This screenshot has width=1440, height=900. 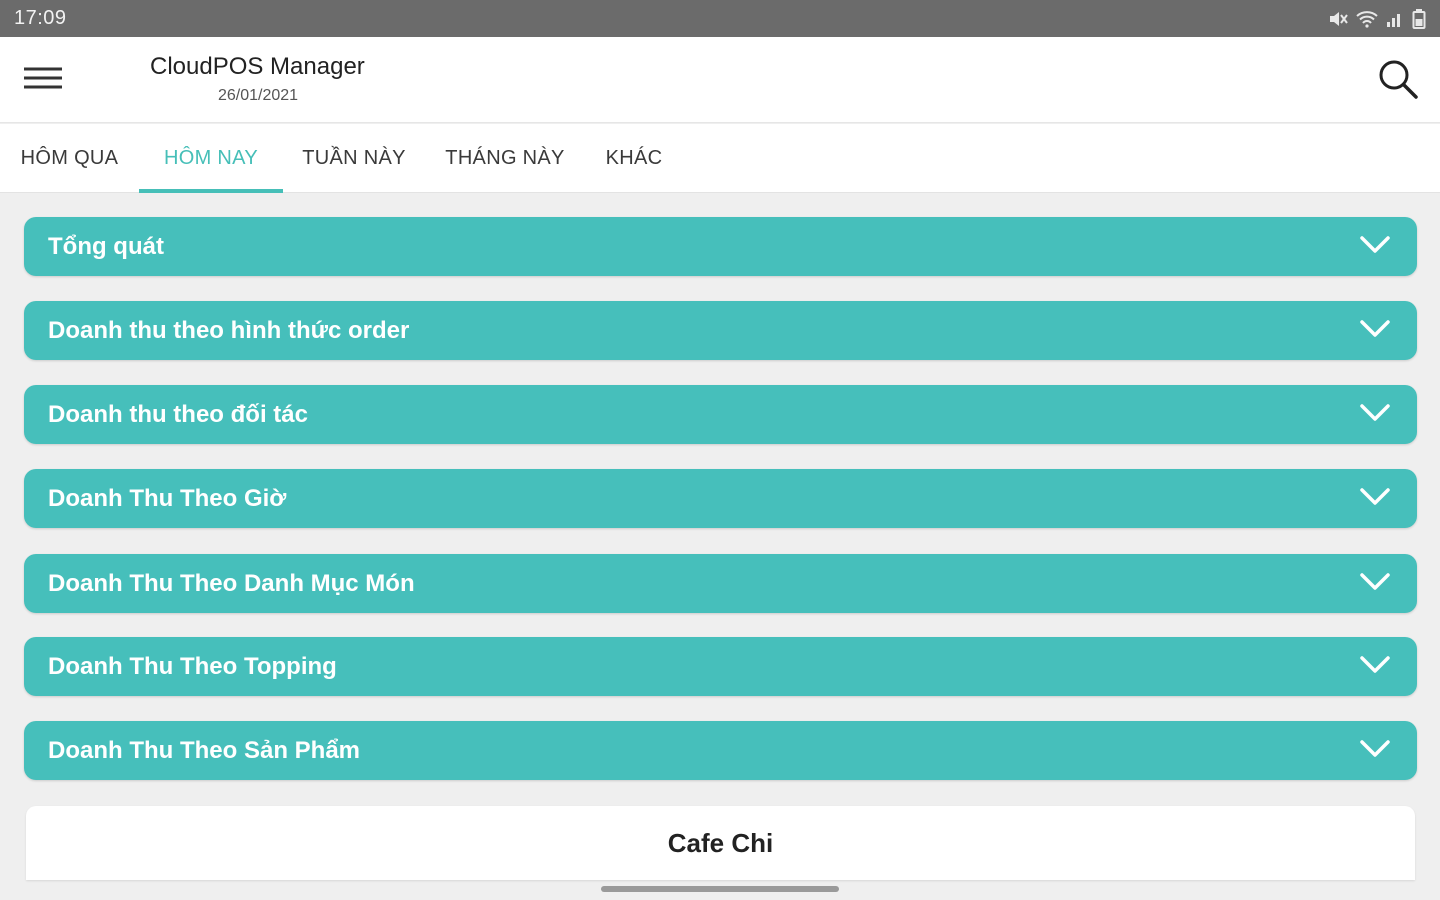 What do you see at coordinates (720, 414) in the screenshot?
I see `section-revenue-by-partner: Doanh thu theo đối tác` at bounding box center [720, 414].